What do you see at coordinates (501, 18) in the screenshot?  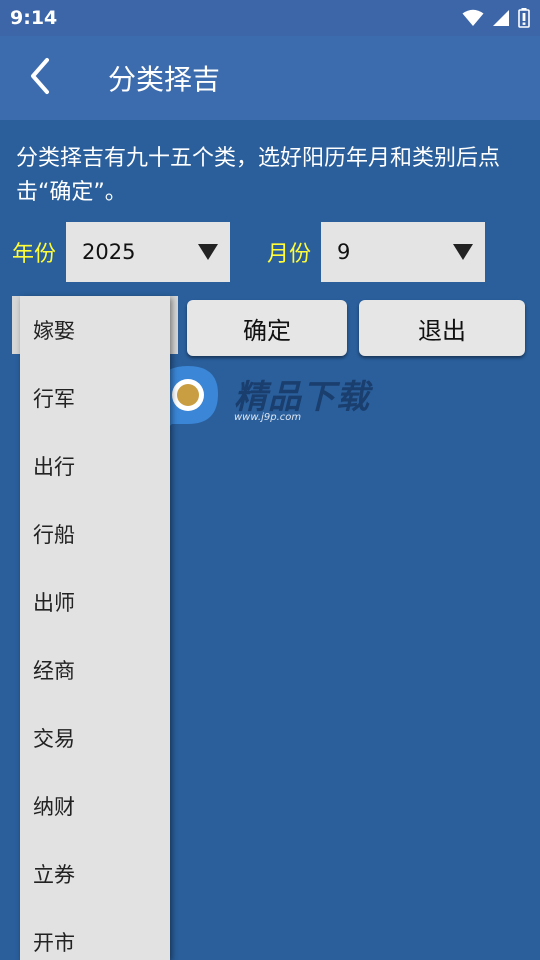 I see `signal-icon` at bounding box center [501, 18].